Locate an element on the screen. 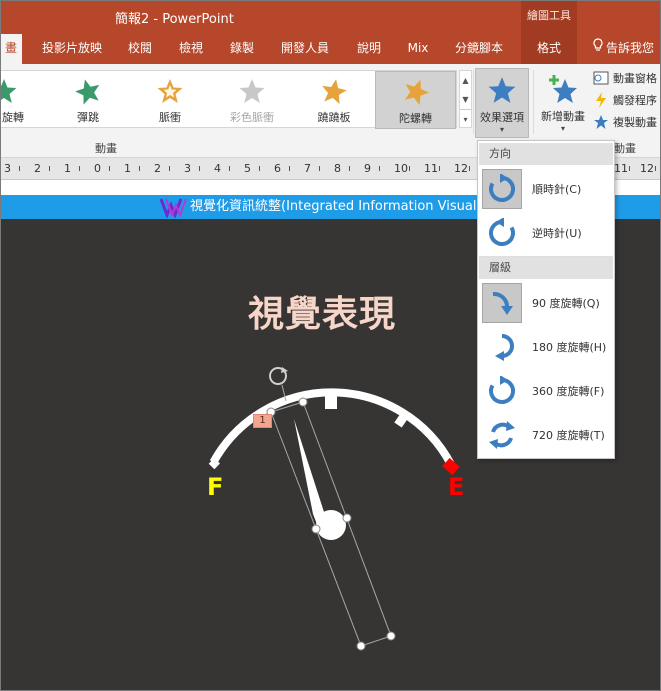  anim-spin: 旋轉 is located at coordinates (20, 100).